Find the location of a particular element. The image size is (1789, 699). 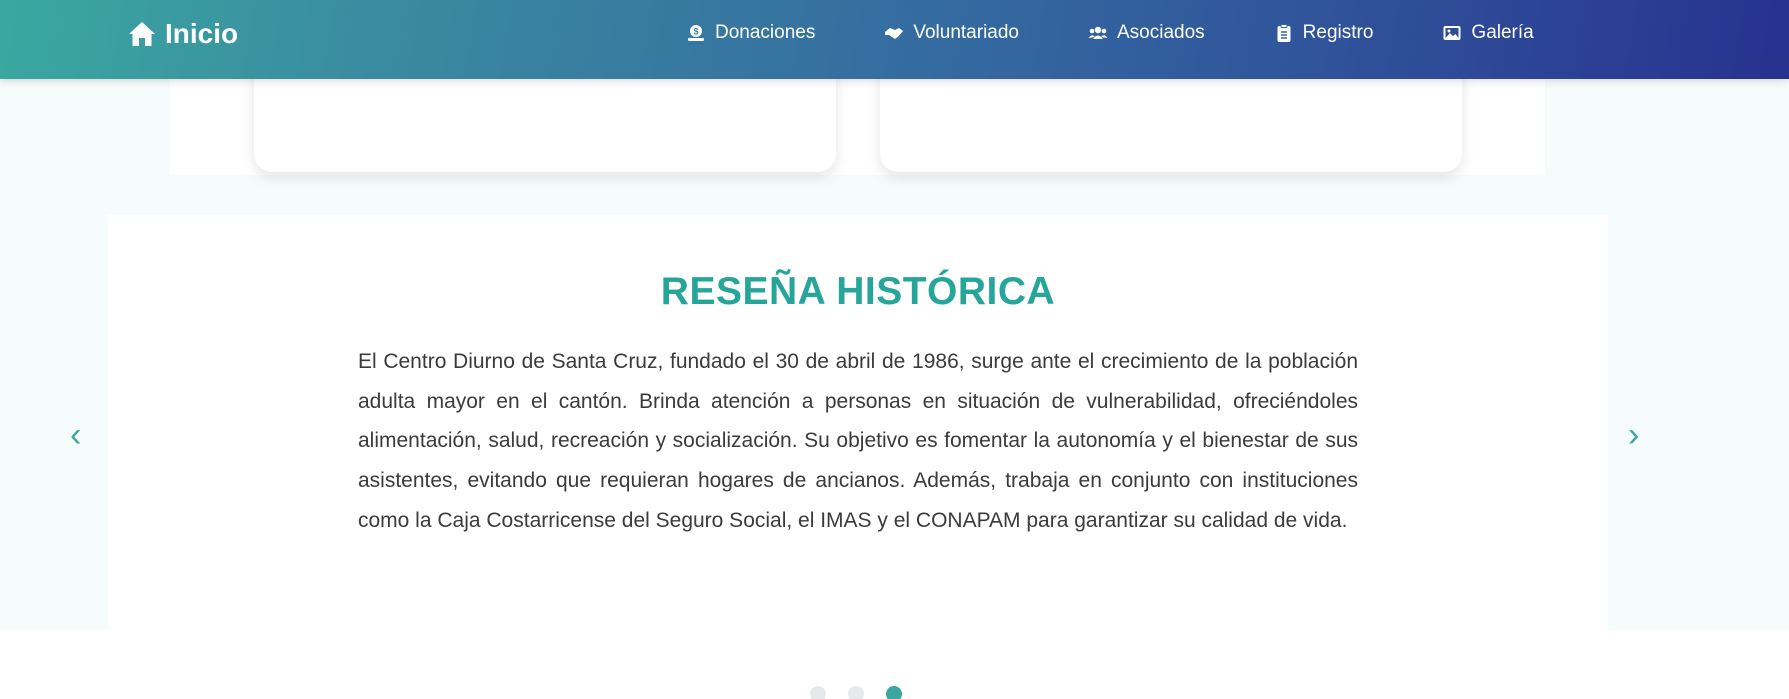

brand-label: Inicio is located at coordinates (202, 33).